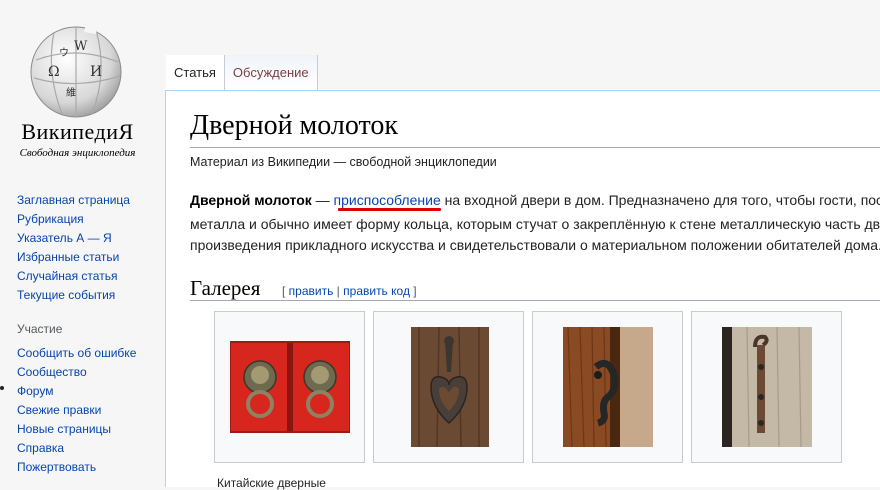 This screenshot has width=880, height=490. I want to click on section-edit-links: [ править | править код ], so click(349, 291).